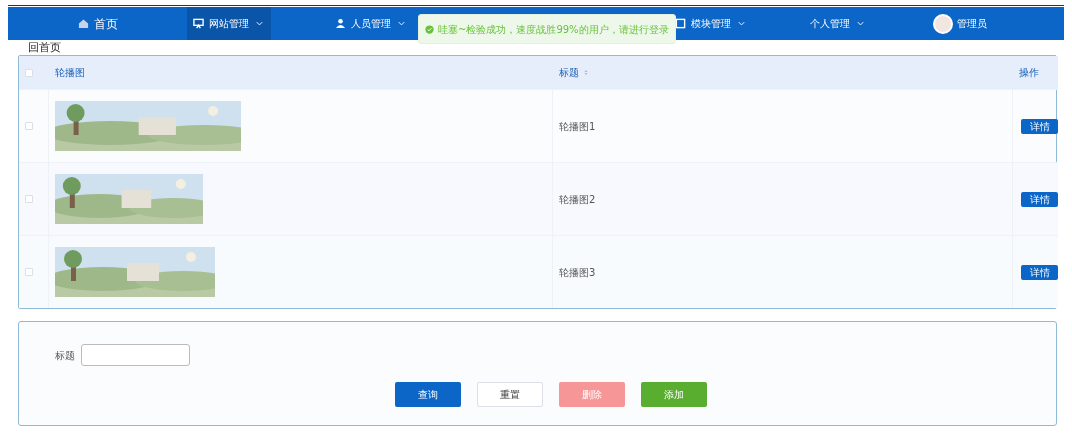 This screenshot has width=1072, height=433. What do you see at coordinates (135, 355) in the screenshot?
I see `title-input-field` at bounding box center [135, 355].